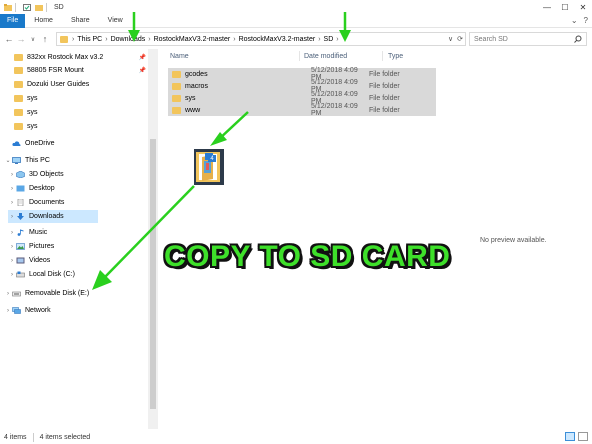 The width and height of the screenshot is (592, 444). What do you see at coordinates (78, 232) in the screenshot?
I see `nav-item-music: › Music` at bounding box center [78, 232].